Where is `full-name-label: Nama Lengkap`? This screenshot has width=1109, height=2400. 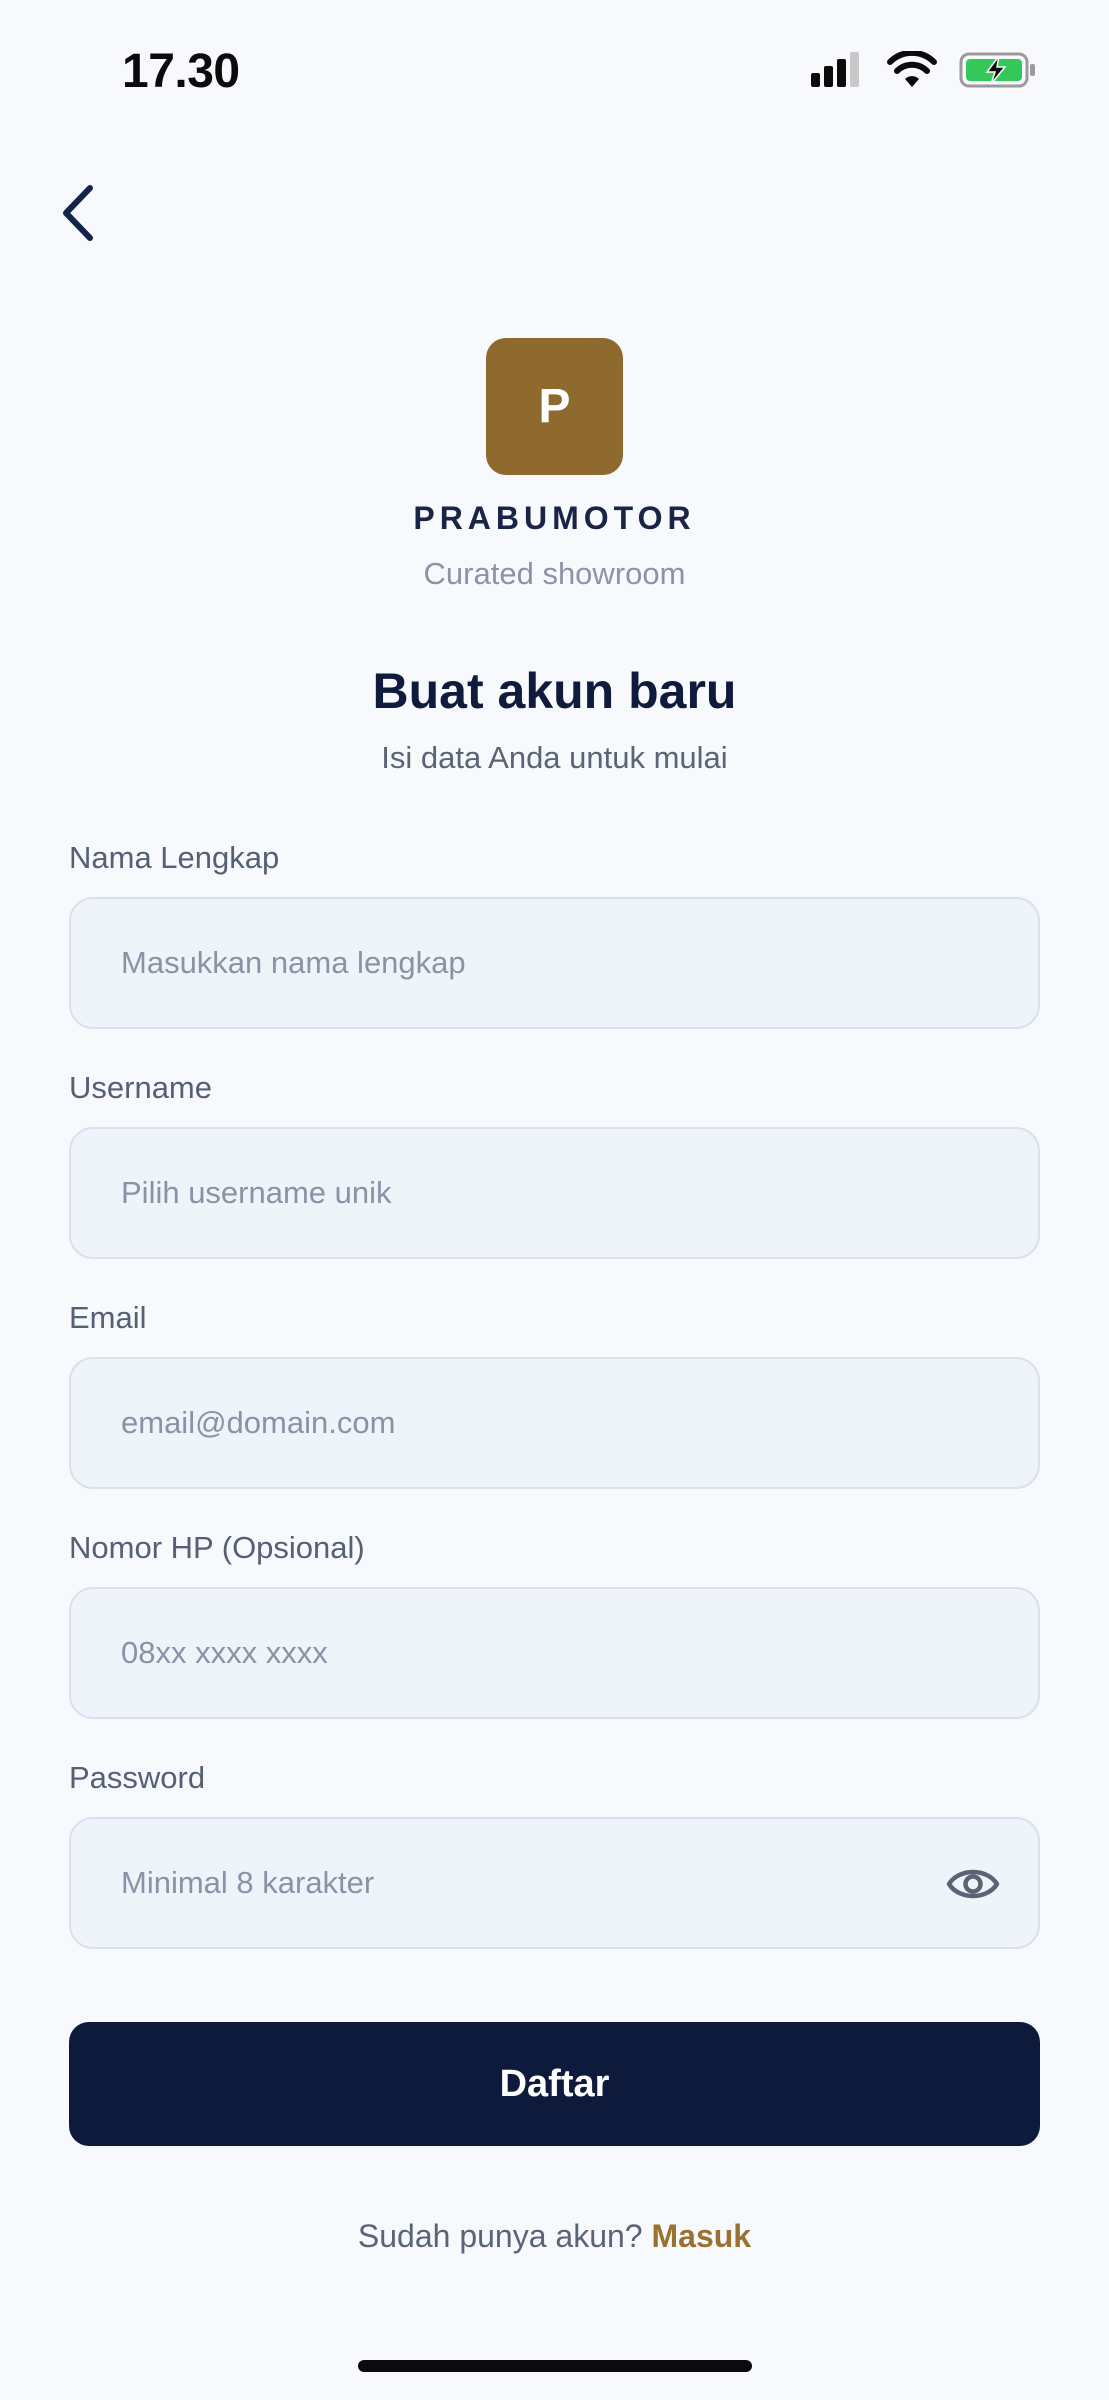 full-name-label: Nama Lengkap is located at coordinates (174, 857).